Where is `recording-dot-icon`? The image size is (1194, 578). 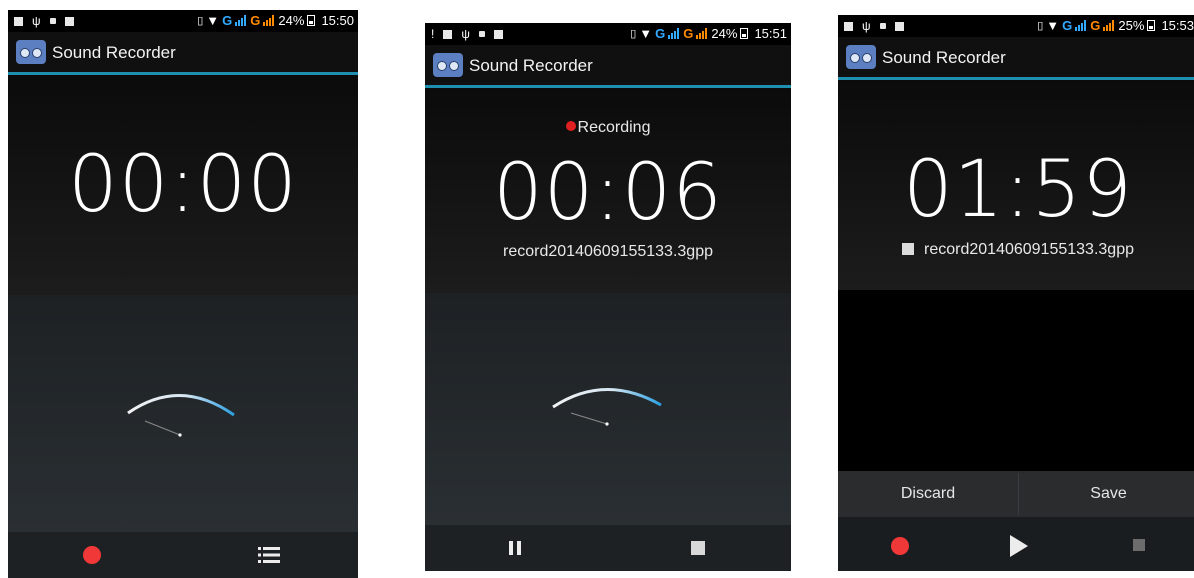
recording-dot-icon is located at coordinates (570, 126).